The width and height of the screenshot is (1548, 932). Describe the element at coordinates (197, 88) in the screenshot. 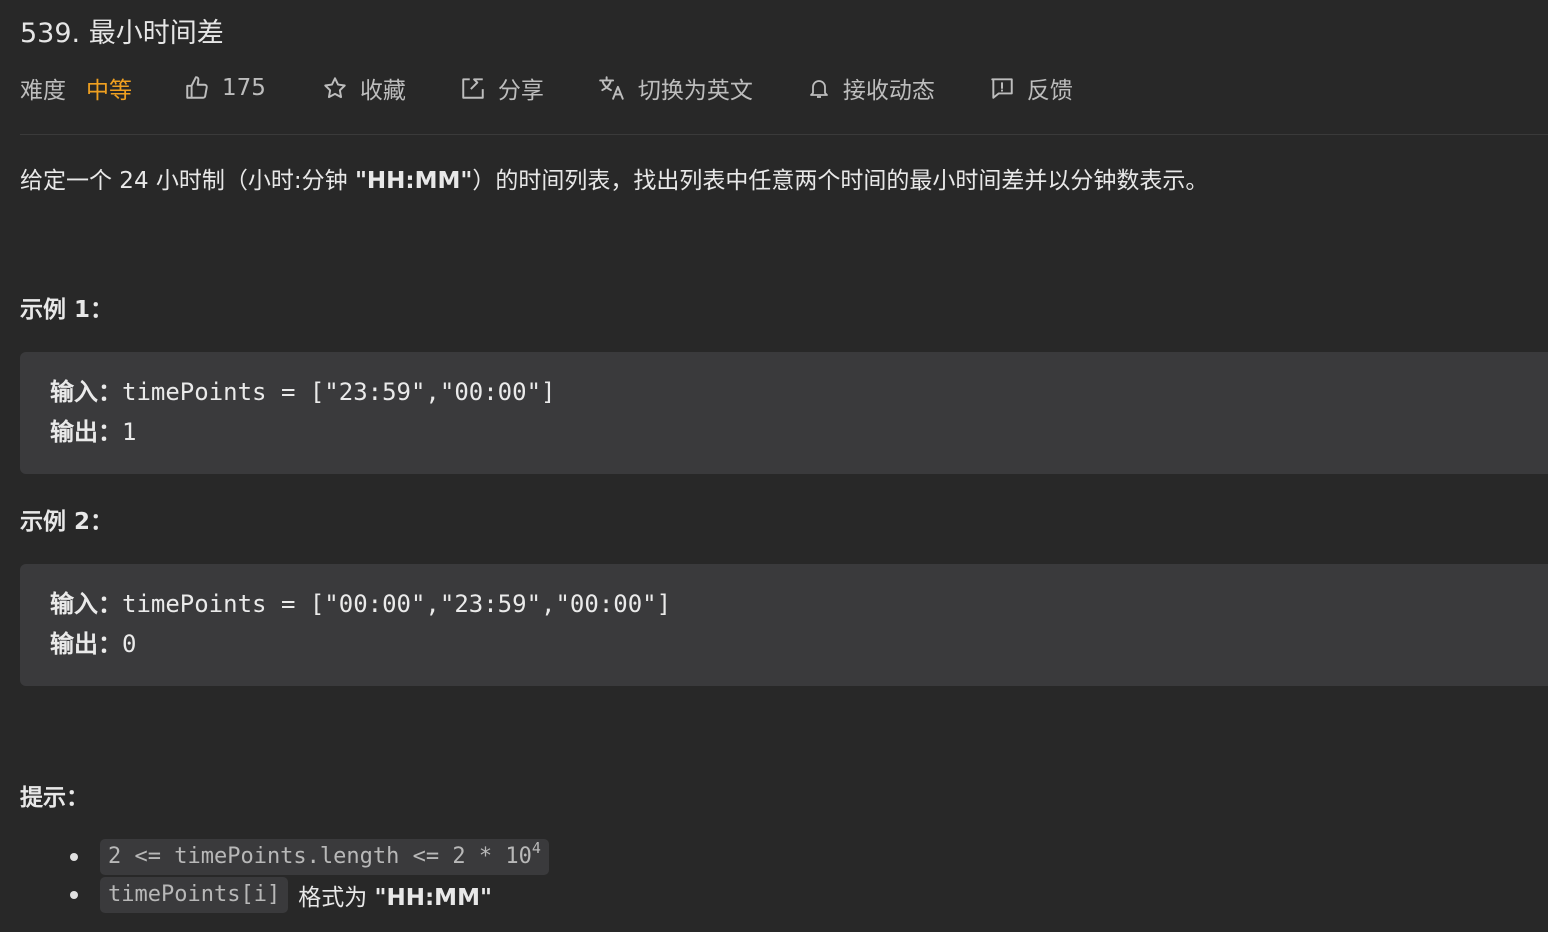

I see `thumbs-up-icon` at that location.